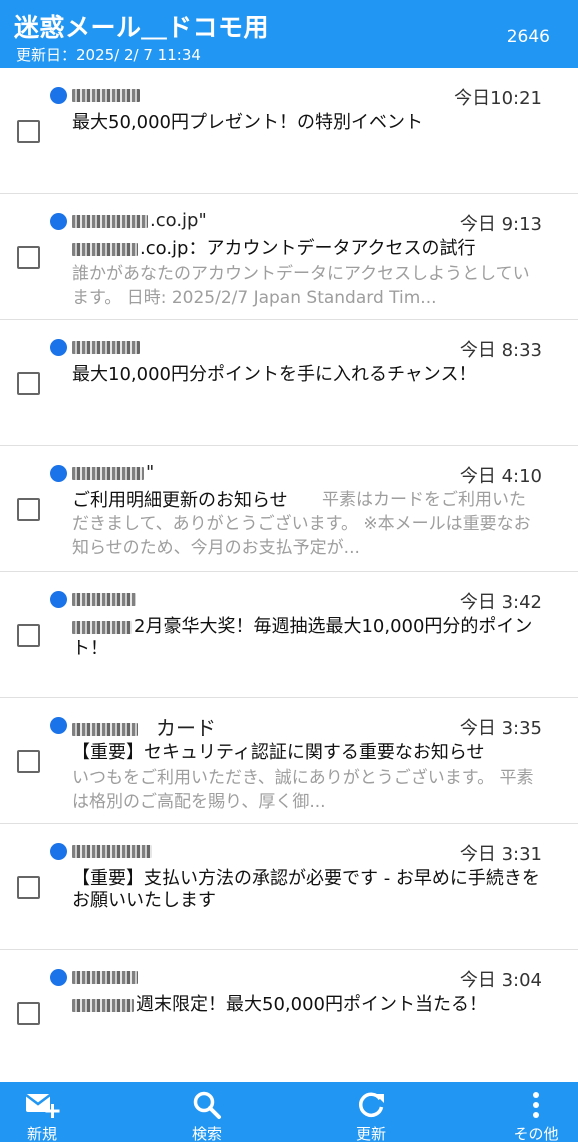 The width and height of the screenshot is (578, 1142). What do you see at coordinates (302, 637) in the screenshot?
I see `message-subject: 2月豪华大奖！毎週抽选最大10,000円分的ポイント！` at bounding box center [302, 637].